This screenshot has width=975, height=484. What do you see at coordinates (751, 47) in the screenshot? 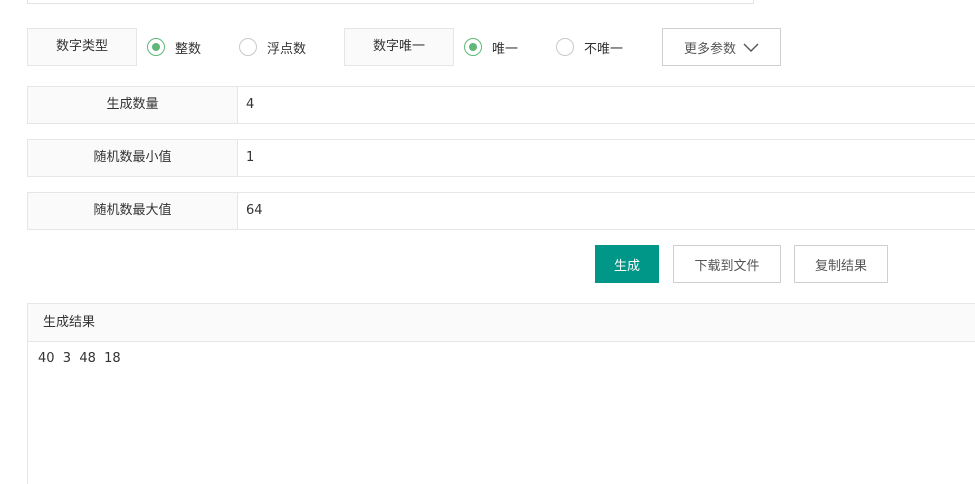
I see `chevron-down-icon` at bounding box center [751, 47].